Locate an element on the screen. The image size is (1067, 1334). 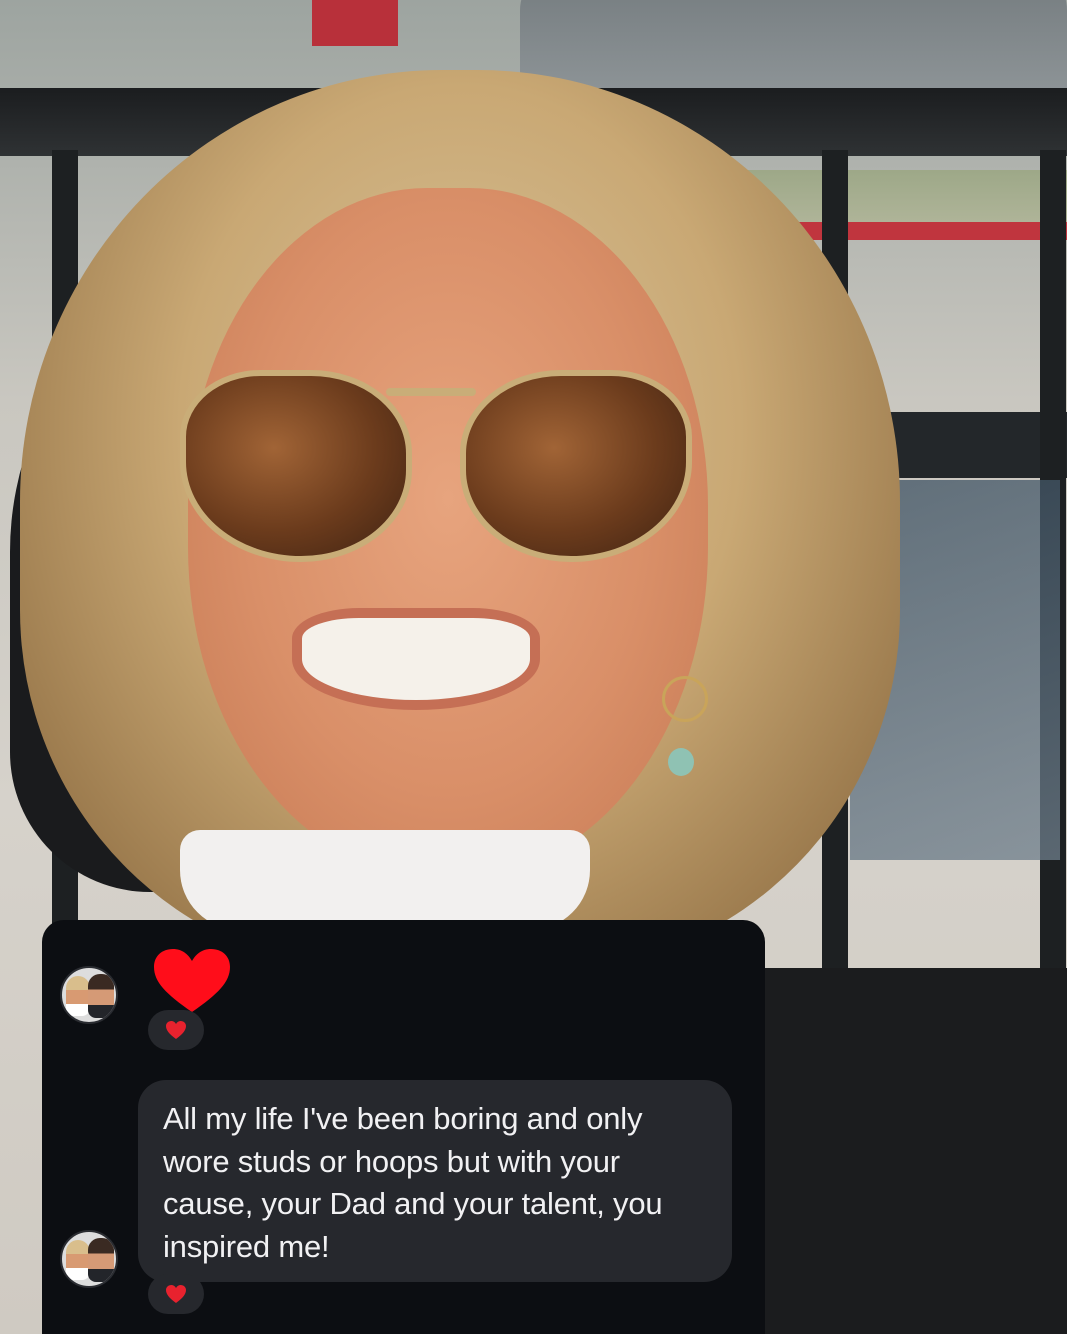
heart-icon is located at coordinates (192, 981).